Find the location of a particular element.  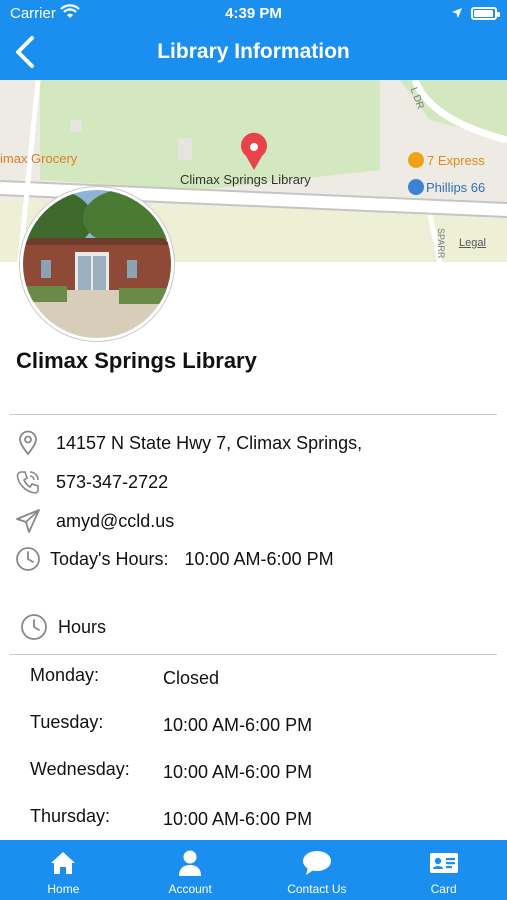

status-bar: Carrier 4:39 PM is located at coordinates (253, 14).